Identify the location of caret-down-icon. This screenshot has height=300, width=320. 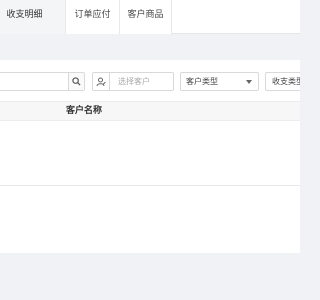
(249, 82).